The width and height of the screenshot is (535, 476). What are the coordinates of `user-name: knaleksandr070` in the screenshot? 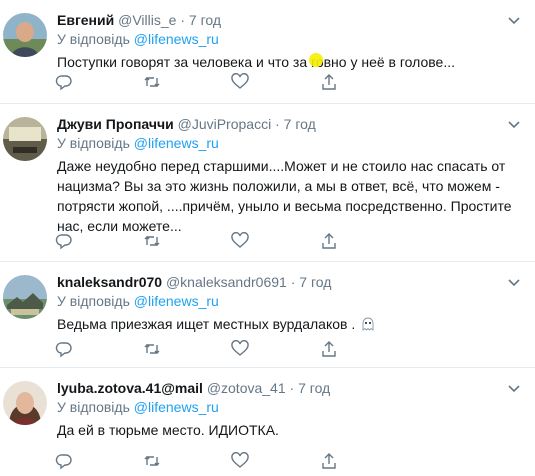 It's located at (109, 282).